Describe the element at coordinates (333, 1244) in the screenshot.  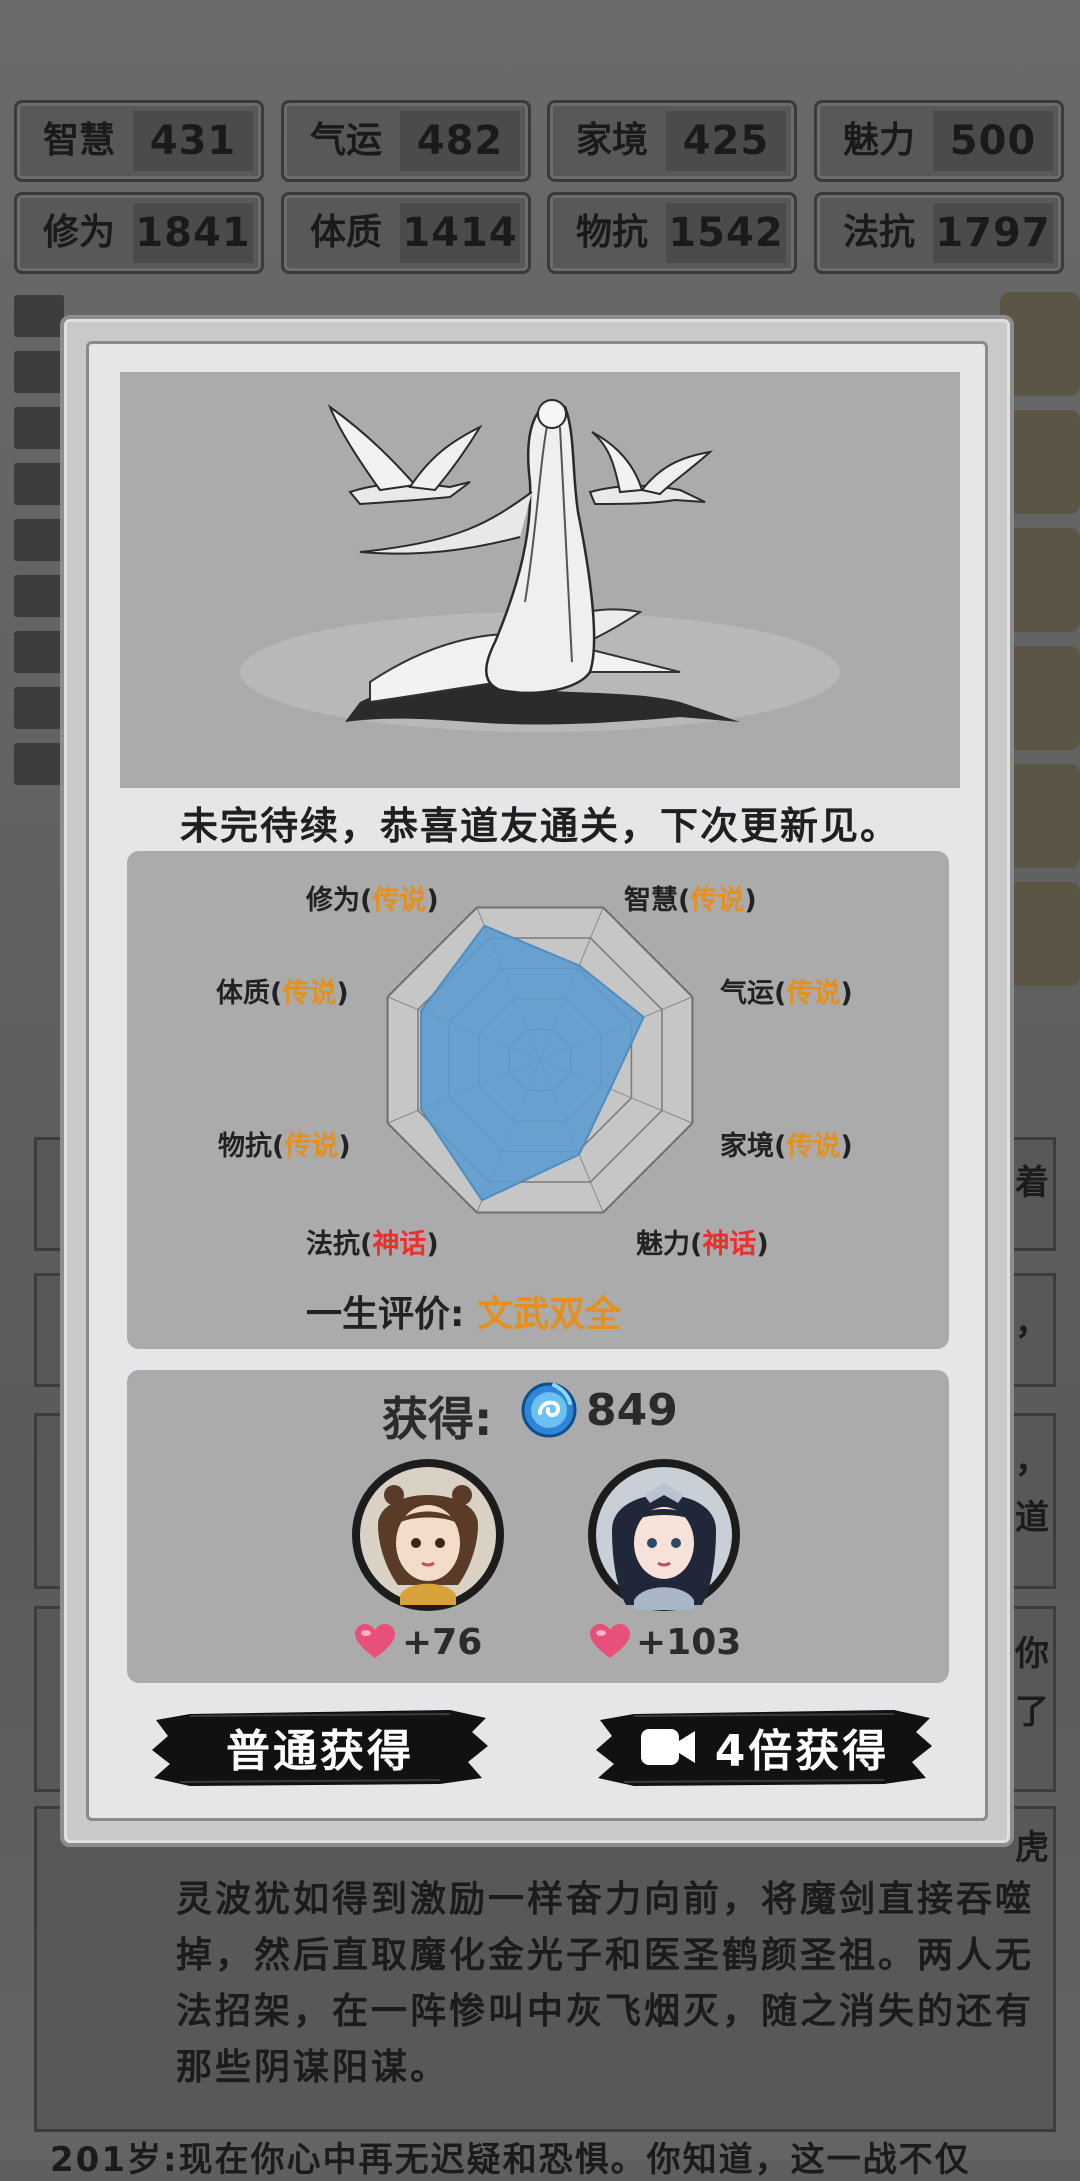
I see `radar-attr-name: 法抗` at that location.